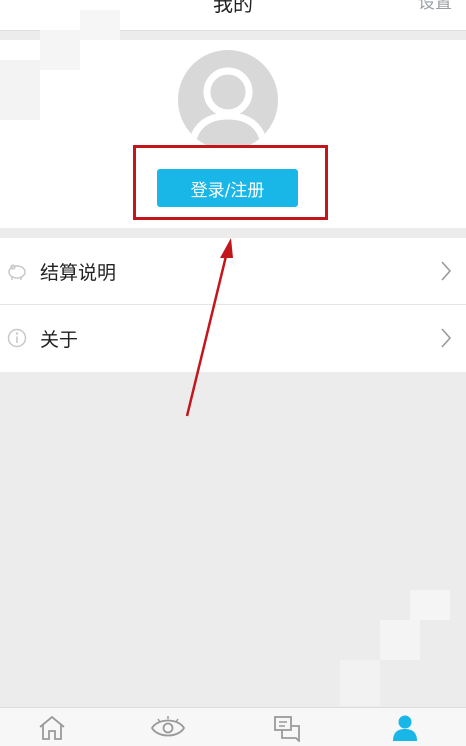 The height and width of the screenshot is (746, 466). I want to click on settings-link: 设置, so click(435, 6).